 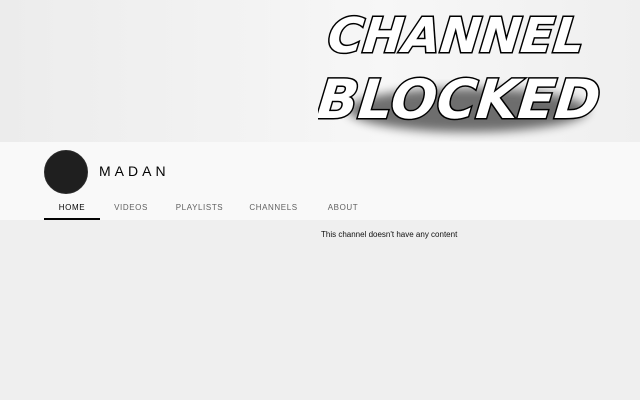 I want to click on tab-about: ABOUT, so click(x=343, y=209).